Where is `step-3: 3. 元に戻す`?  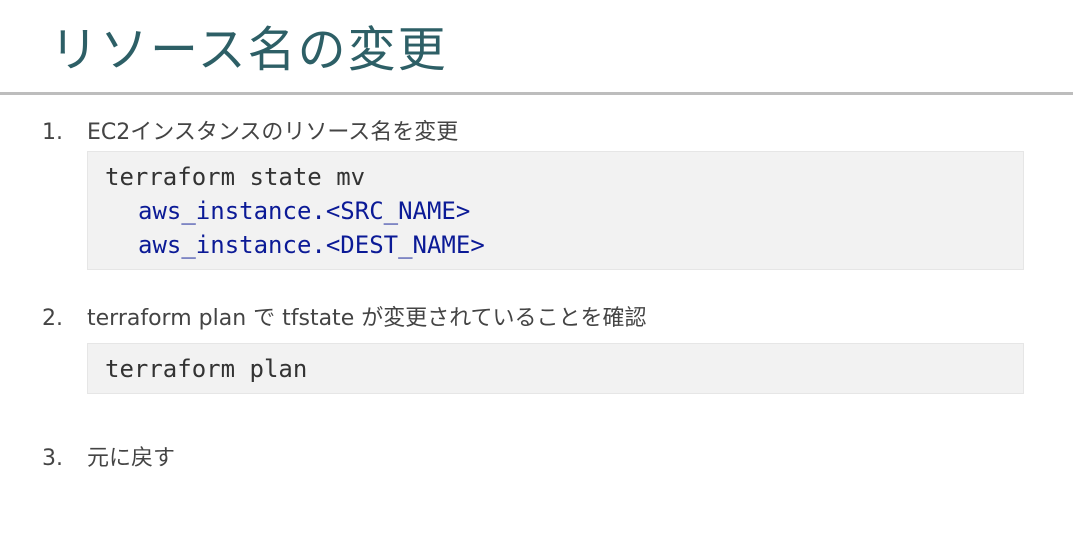 step-3: 3. 元に戻す is located at coordinates (108, 456).